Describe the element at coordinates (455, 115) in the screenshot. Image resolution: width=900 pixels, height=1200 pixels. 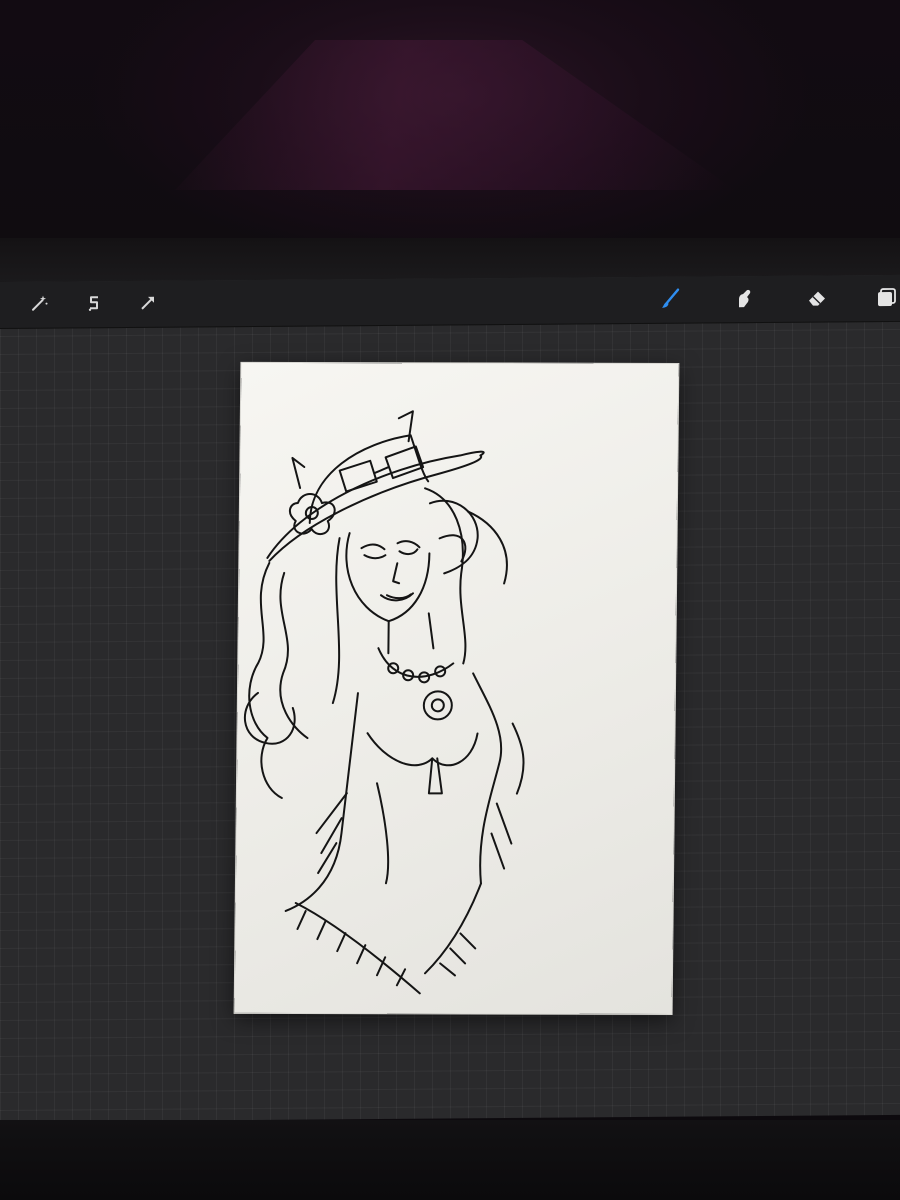
I see `ambient-light` at that location.